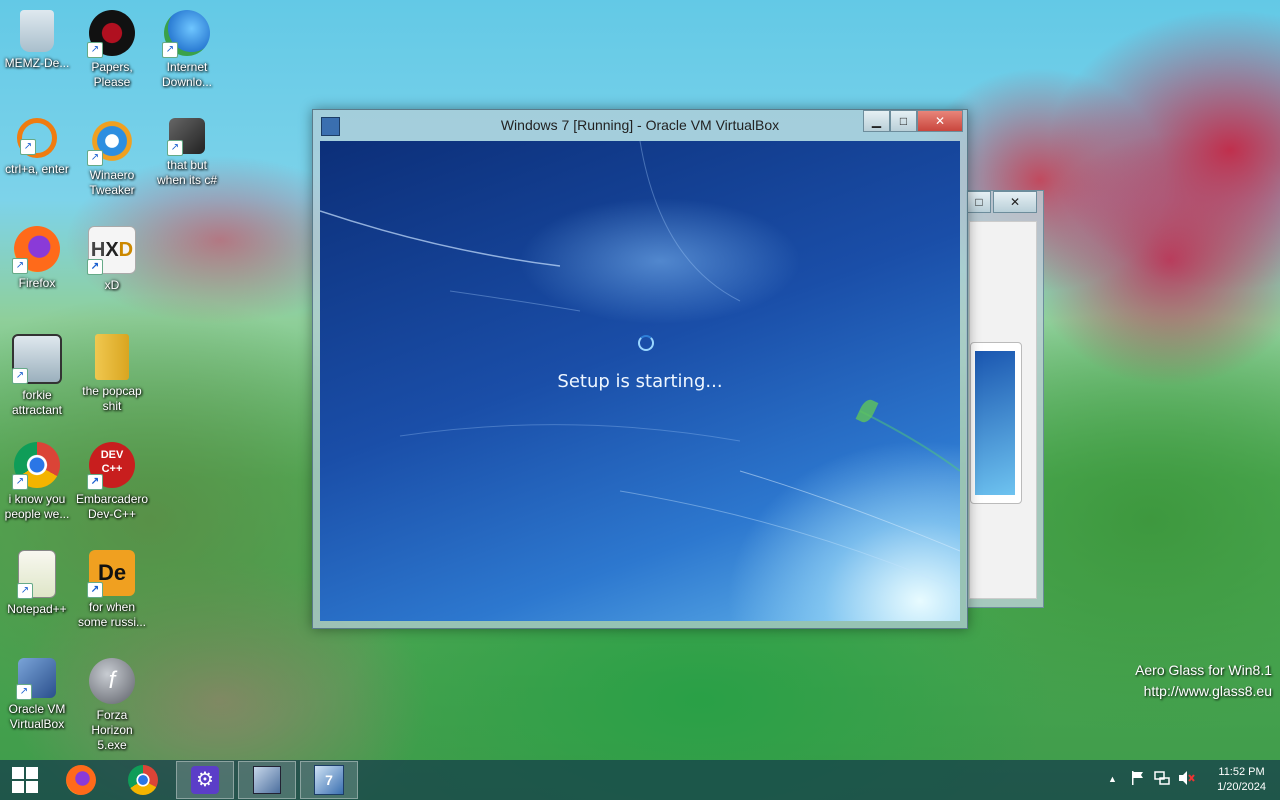 The width and height of the screenshot is (1280, 800). I want to click on desktop-icon-xd: HXD ↗ xD, so click(112, 257).